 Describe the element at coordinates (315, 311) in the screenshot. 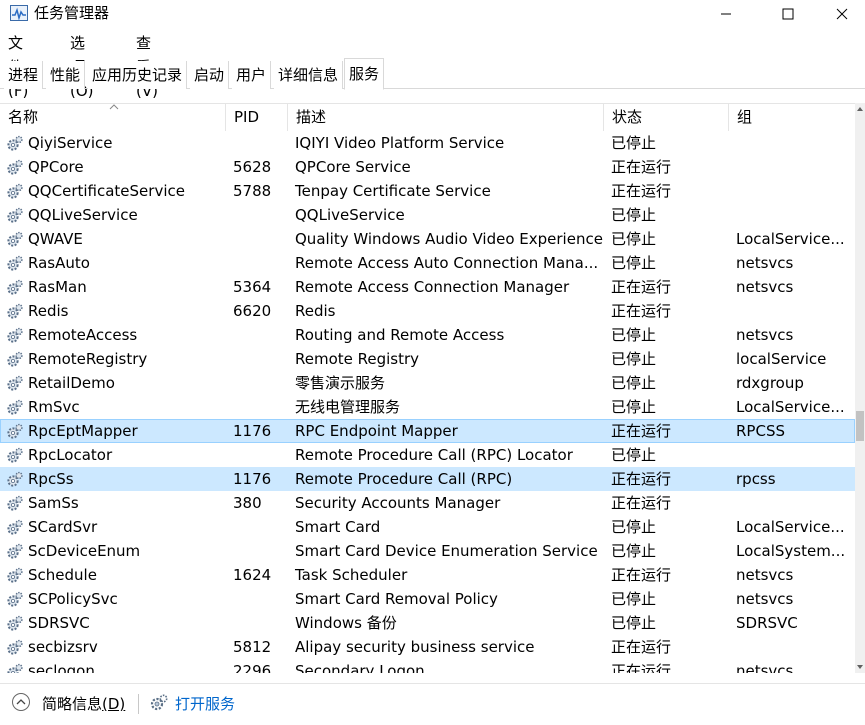

I see `service-description: Redis` at that location.